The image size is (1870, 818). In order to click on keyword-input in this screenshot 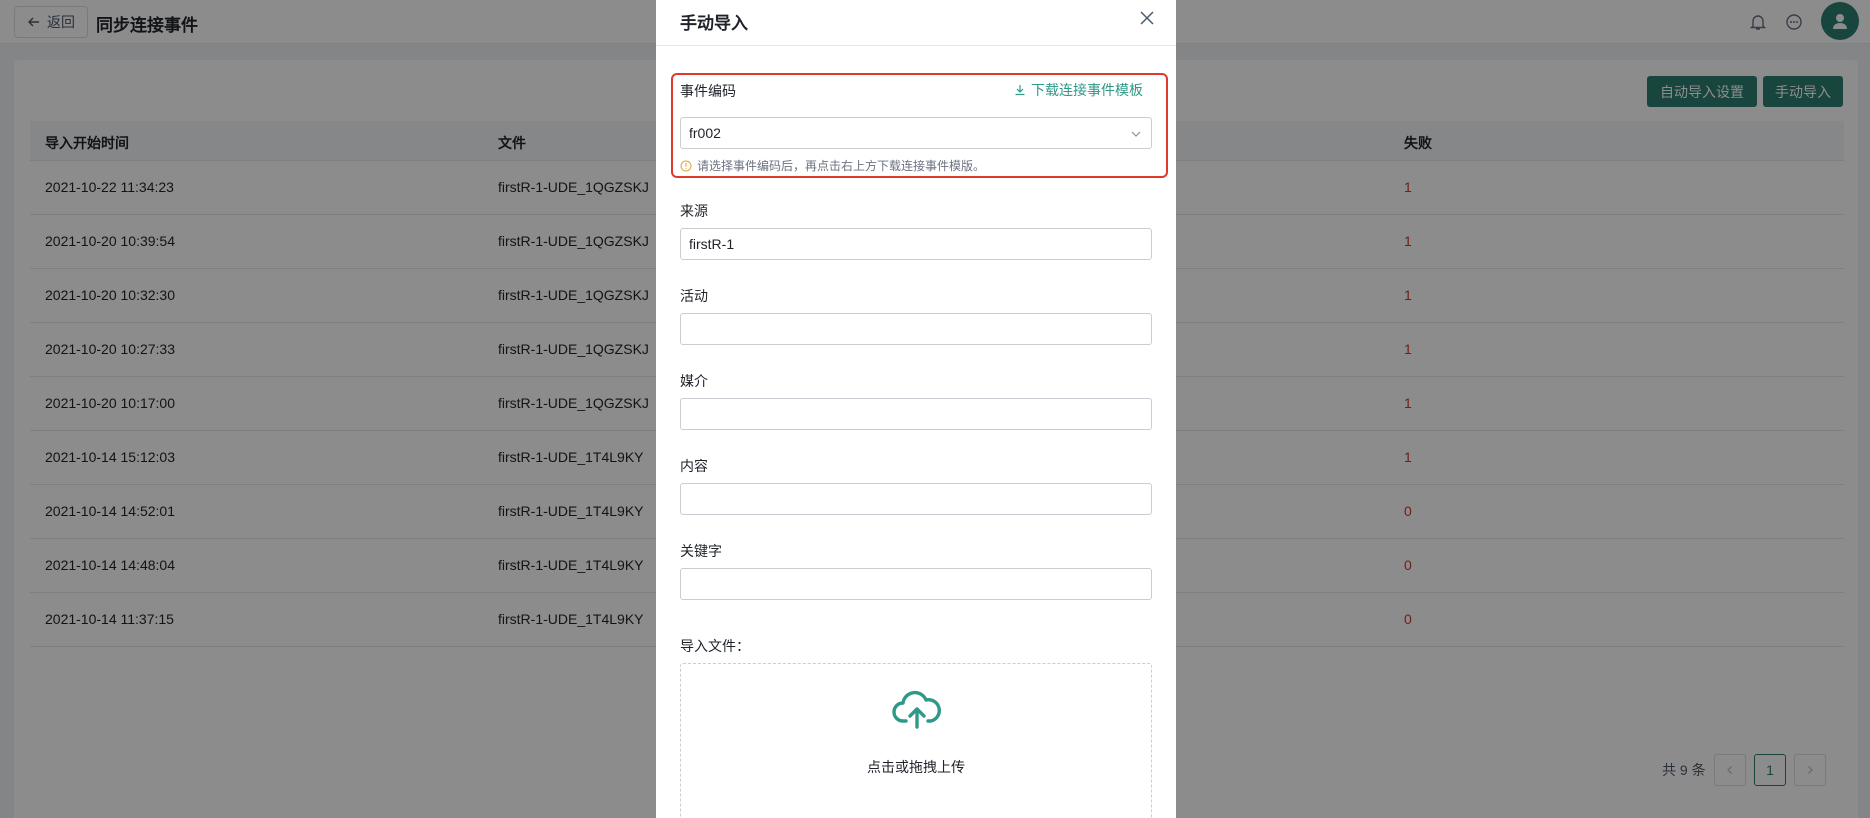, I will do `click(916, 584)`.